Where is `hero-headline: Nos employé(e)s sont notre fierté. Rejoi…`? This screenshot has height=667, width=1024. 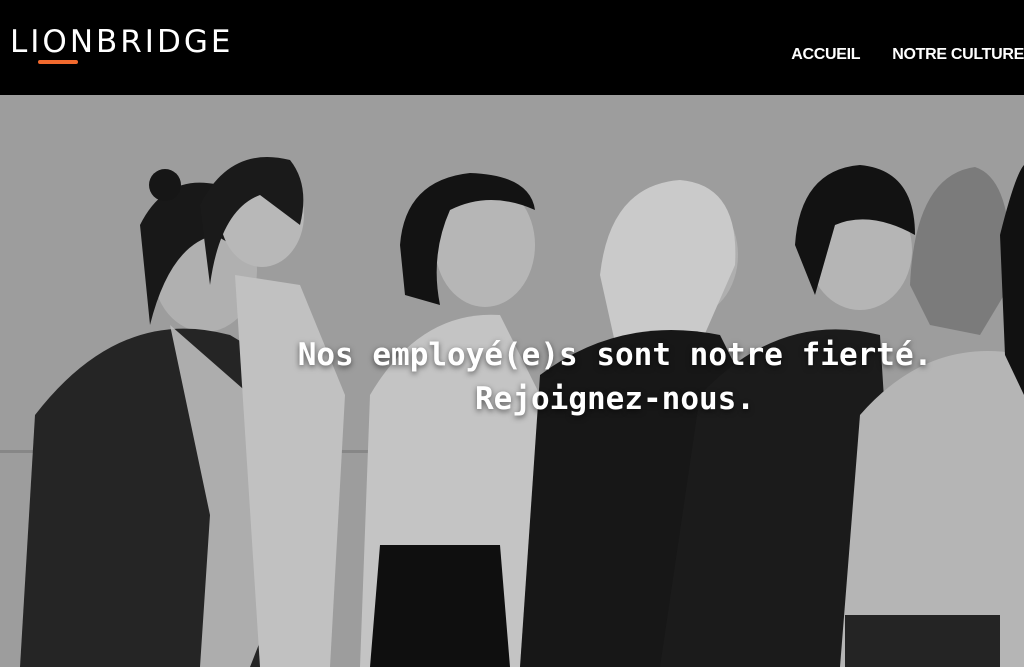
hero-headline: Nos employé(e)s sont notre fierté. Rejoi… is located at coordinates (512, 377).